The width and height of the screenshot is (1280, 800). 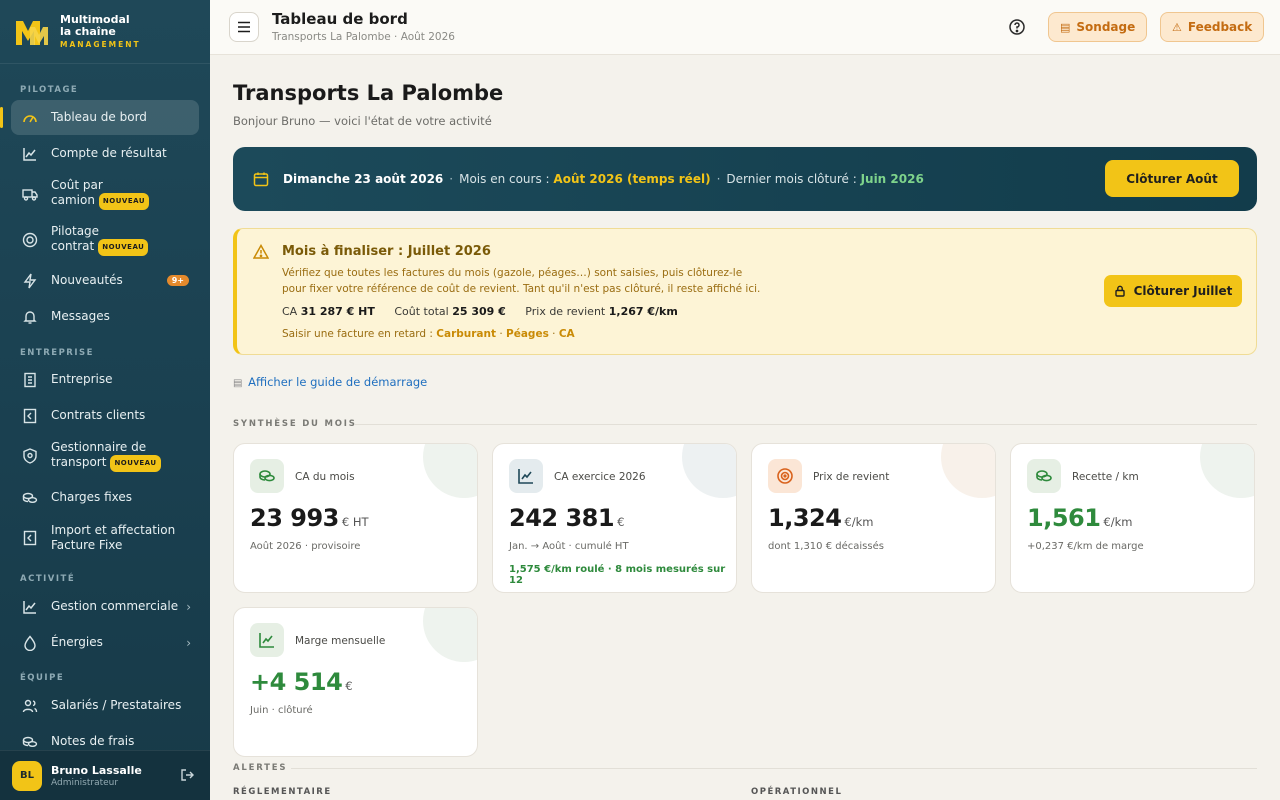 I want to click on card-unit: € HT, so click(x=355, y=522).